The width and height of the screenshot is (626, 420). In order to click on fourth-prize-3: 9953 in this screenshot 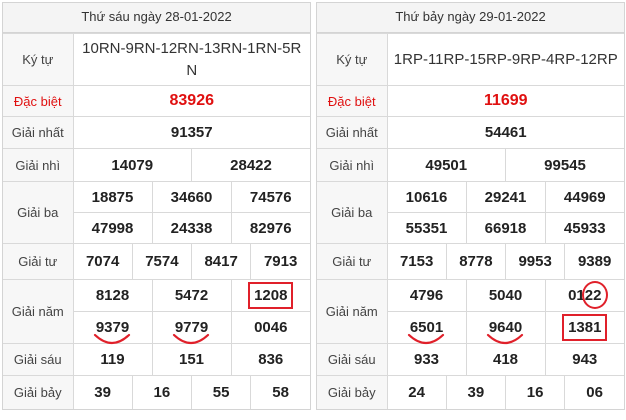, I will do `click(535, 261)`.